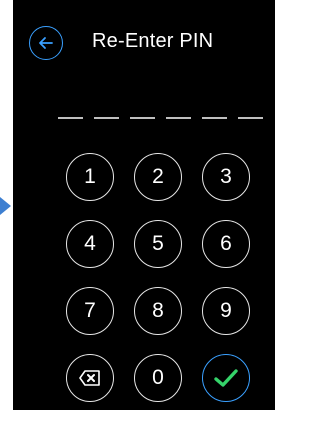 This screenshot has height=432, width=320. Describe the element at coordinates (90, 311) in the screenshot. I see `key-7: 7` at that location.